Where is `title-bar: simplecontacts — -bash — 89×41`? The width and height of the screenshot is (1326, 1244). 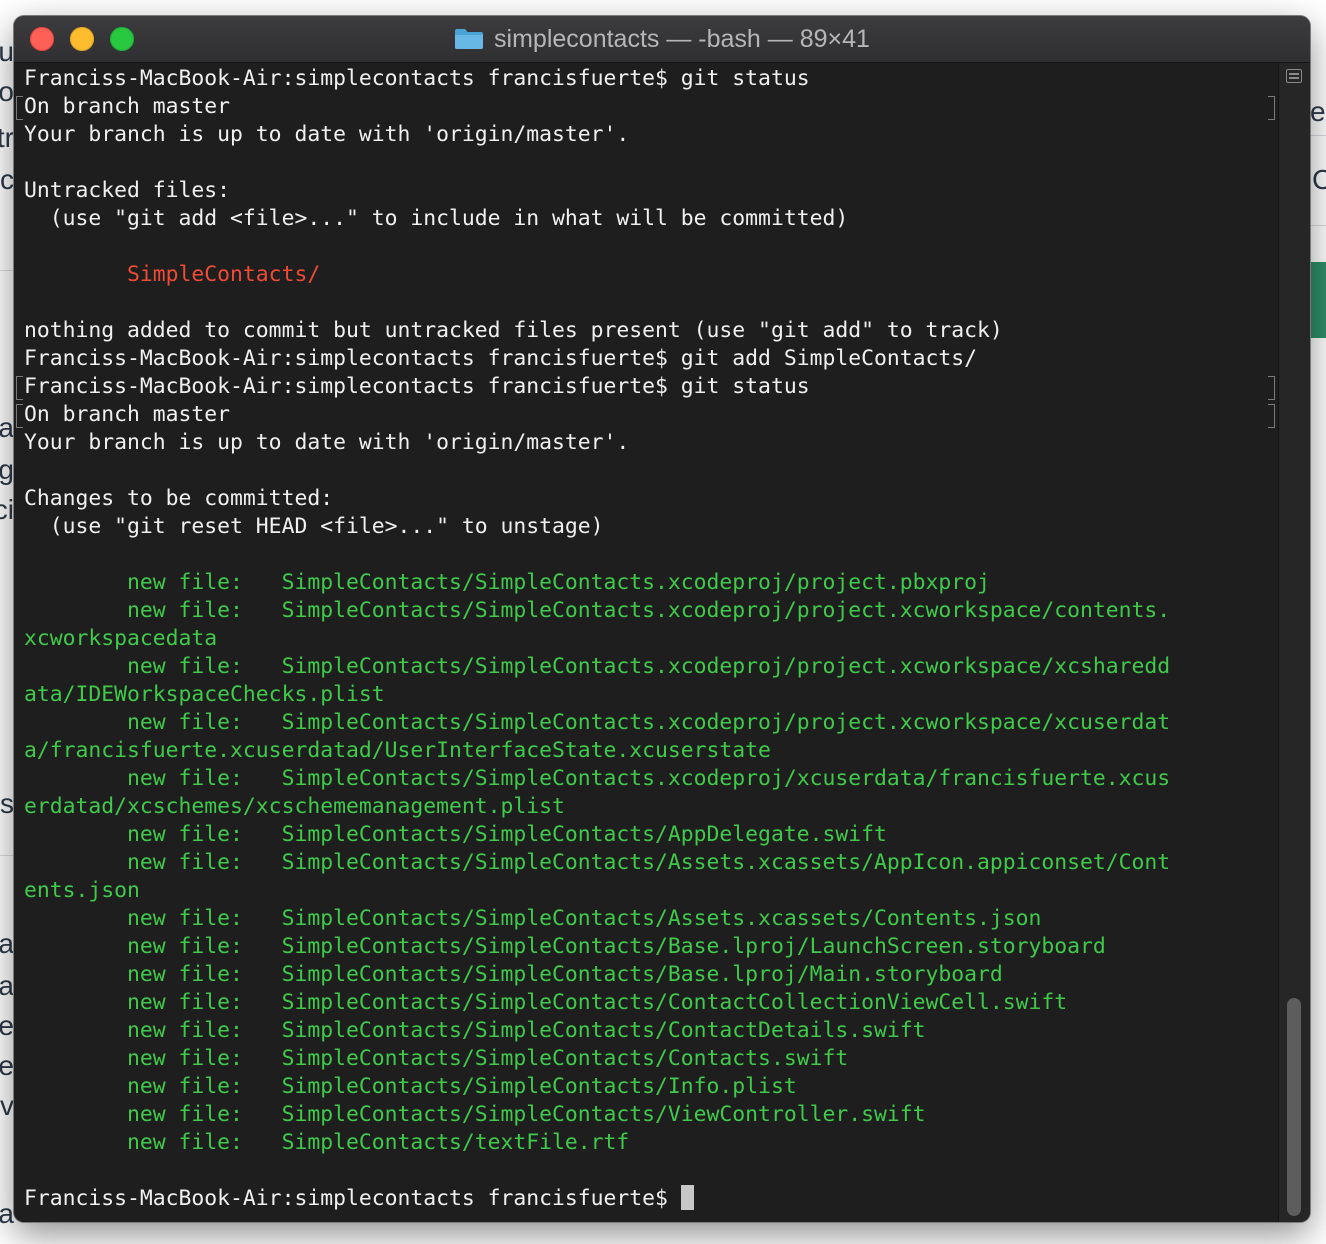
title-bar: simplecontacts — -bash — 89×41 is located at coordinates (662, 39).